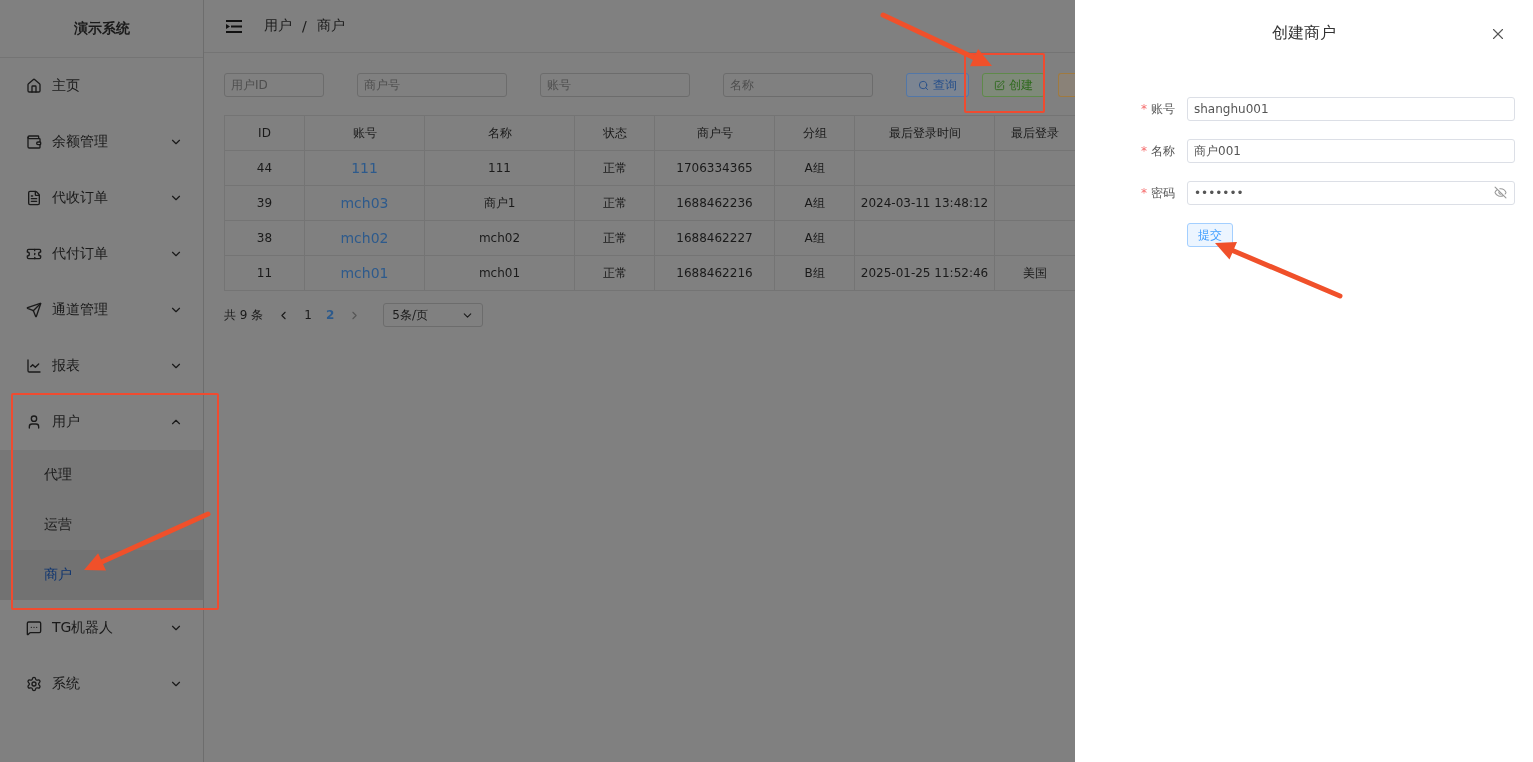 The image size is (1533, 762). I want to click on menu-item: 代收订单, so click(101, 198).